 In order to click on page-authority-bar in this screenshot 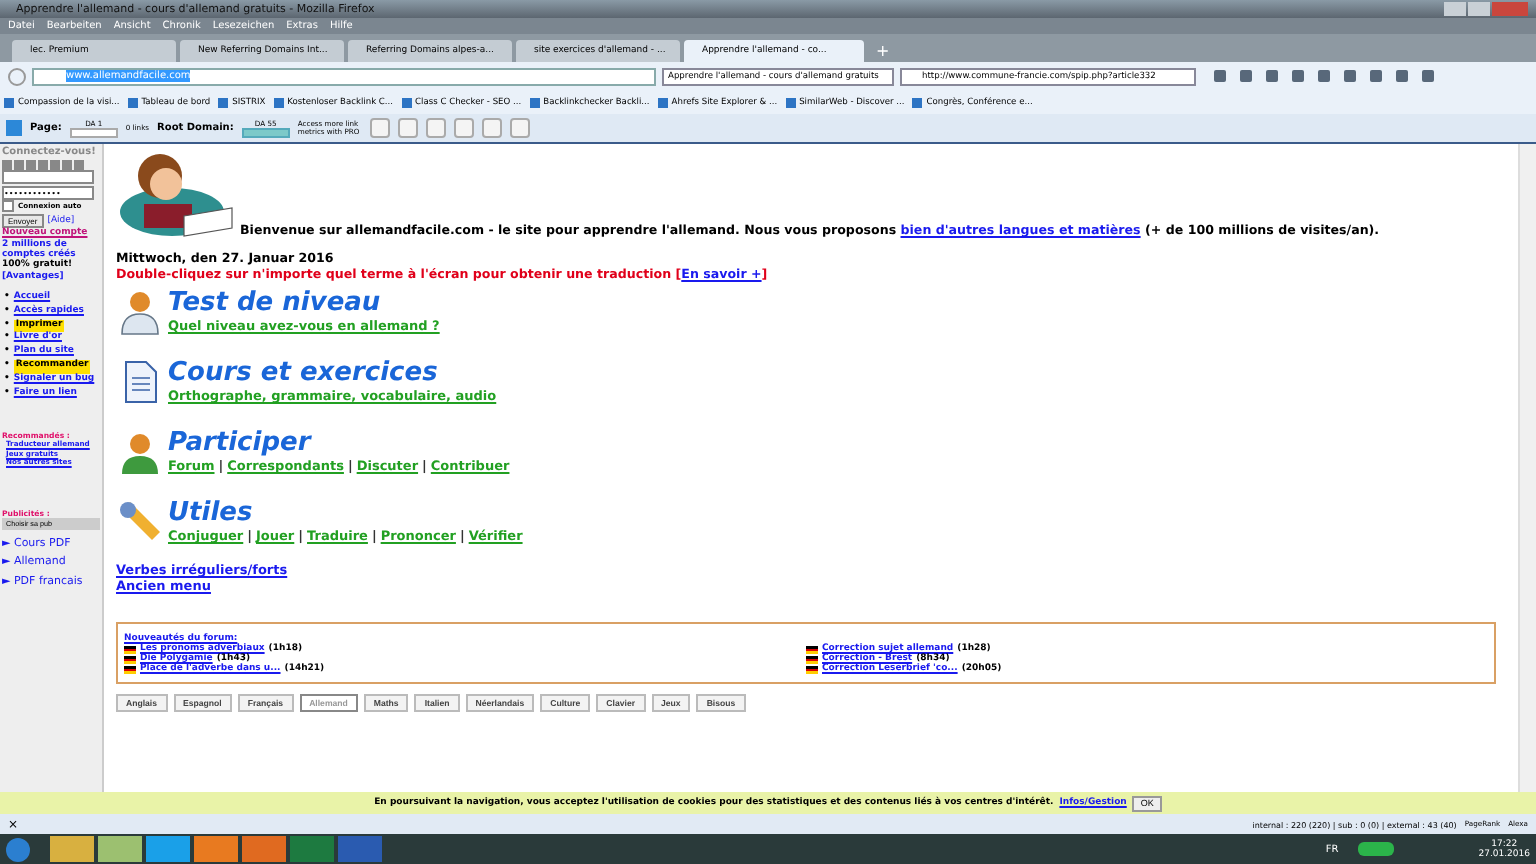, I will do `click(93, 132)`.